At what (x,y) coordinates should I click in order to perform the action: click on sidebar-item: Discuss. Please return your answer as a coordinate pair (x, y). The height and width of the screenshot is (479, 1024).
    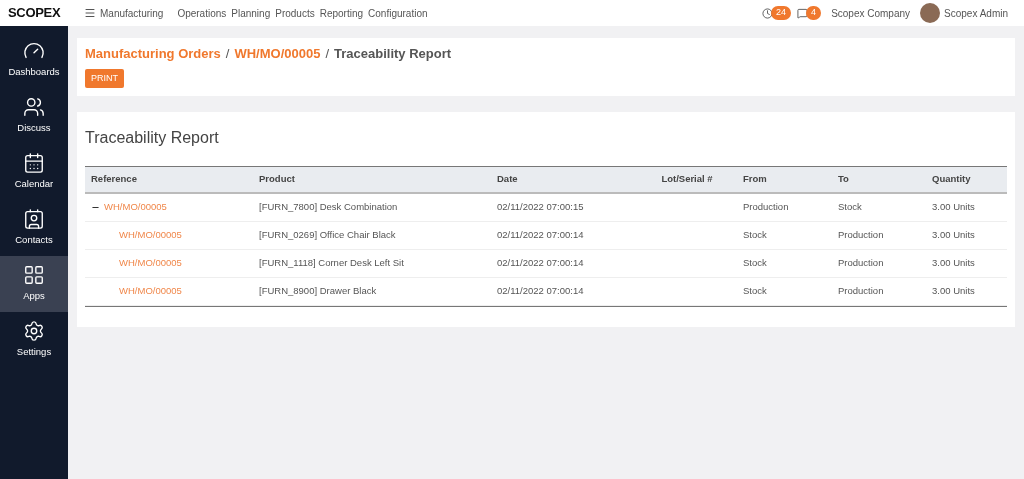
    Looking at the image, I should click on (34, 116).